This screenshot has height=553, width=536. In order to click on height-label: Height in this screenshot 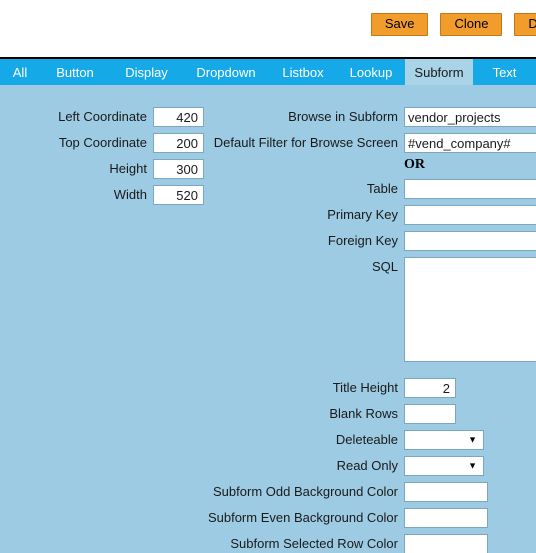, I will do `click(128, 168)`.